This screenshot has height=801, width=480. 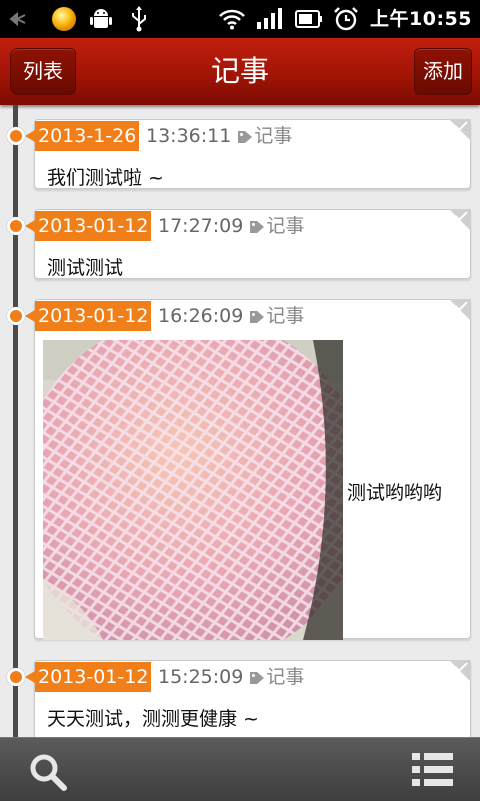 What do you see at coordinates (232, 19) in the screenshot?
I see `wifi-icon` at bounding box center [232, 19].